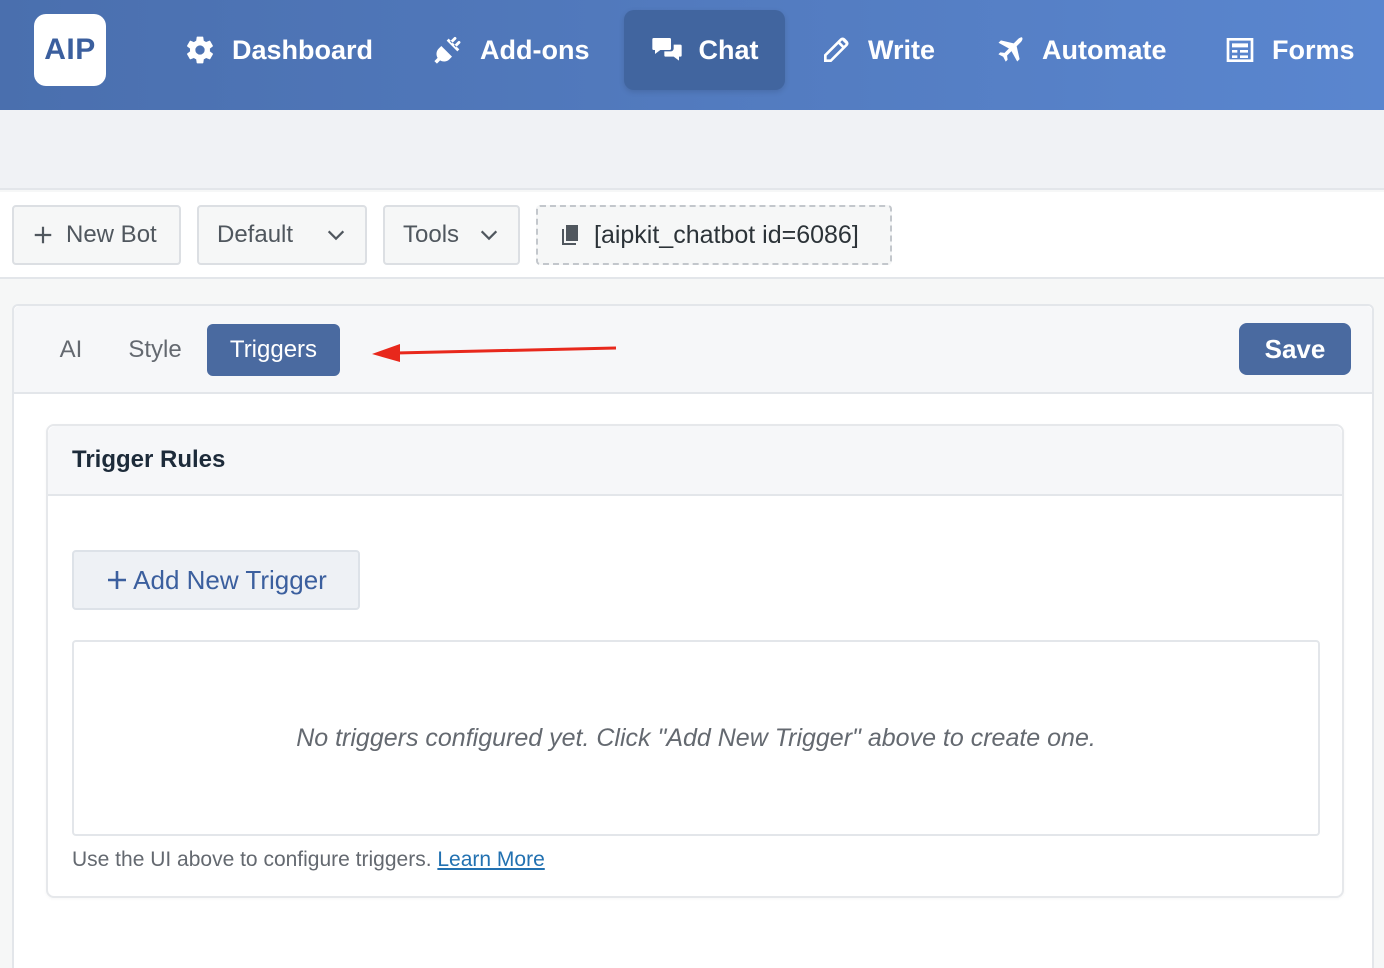 The height and width of the screenshot is (968, 1384). What do you see at coordinates (666, 49) in the screenshot?
I see `chat-icon` at bounding box center [666, 49].